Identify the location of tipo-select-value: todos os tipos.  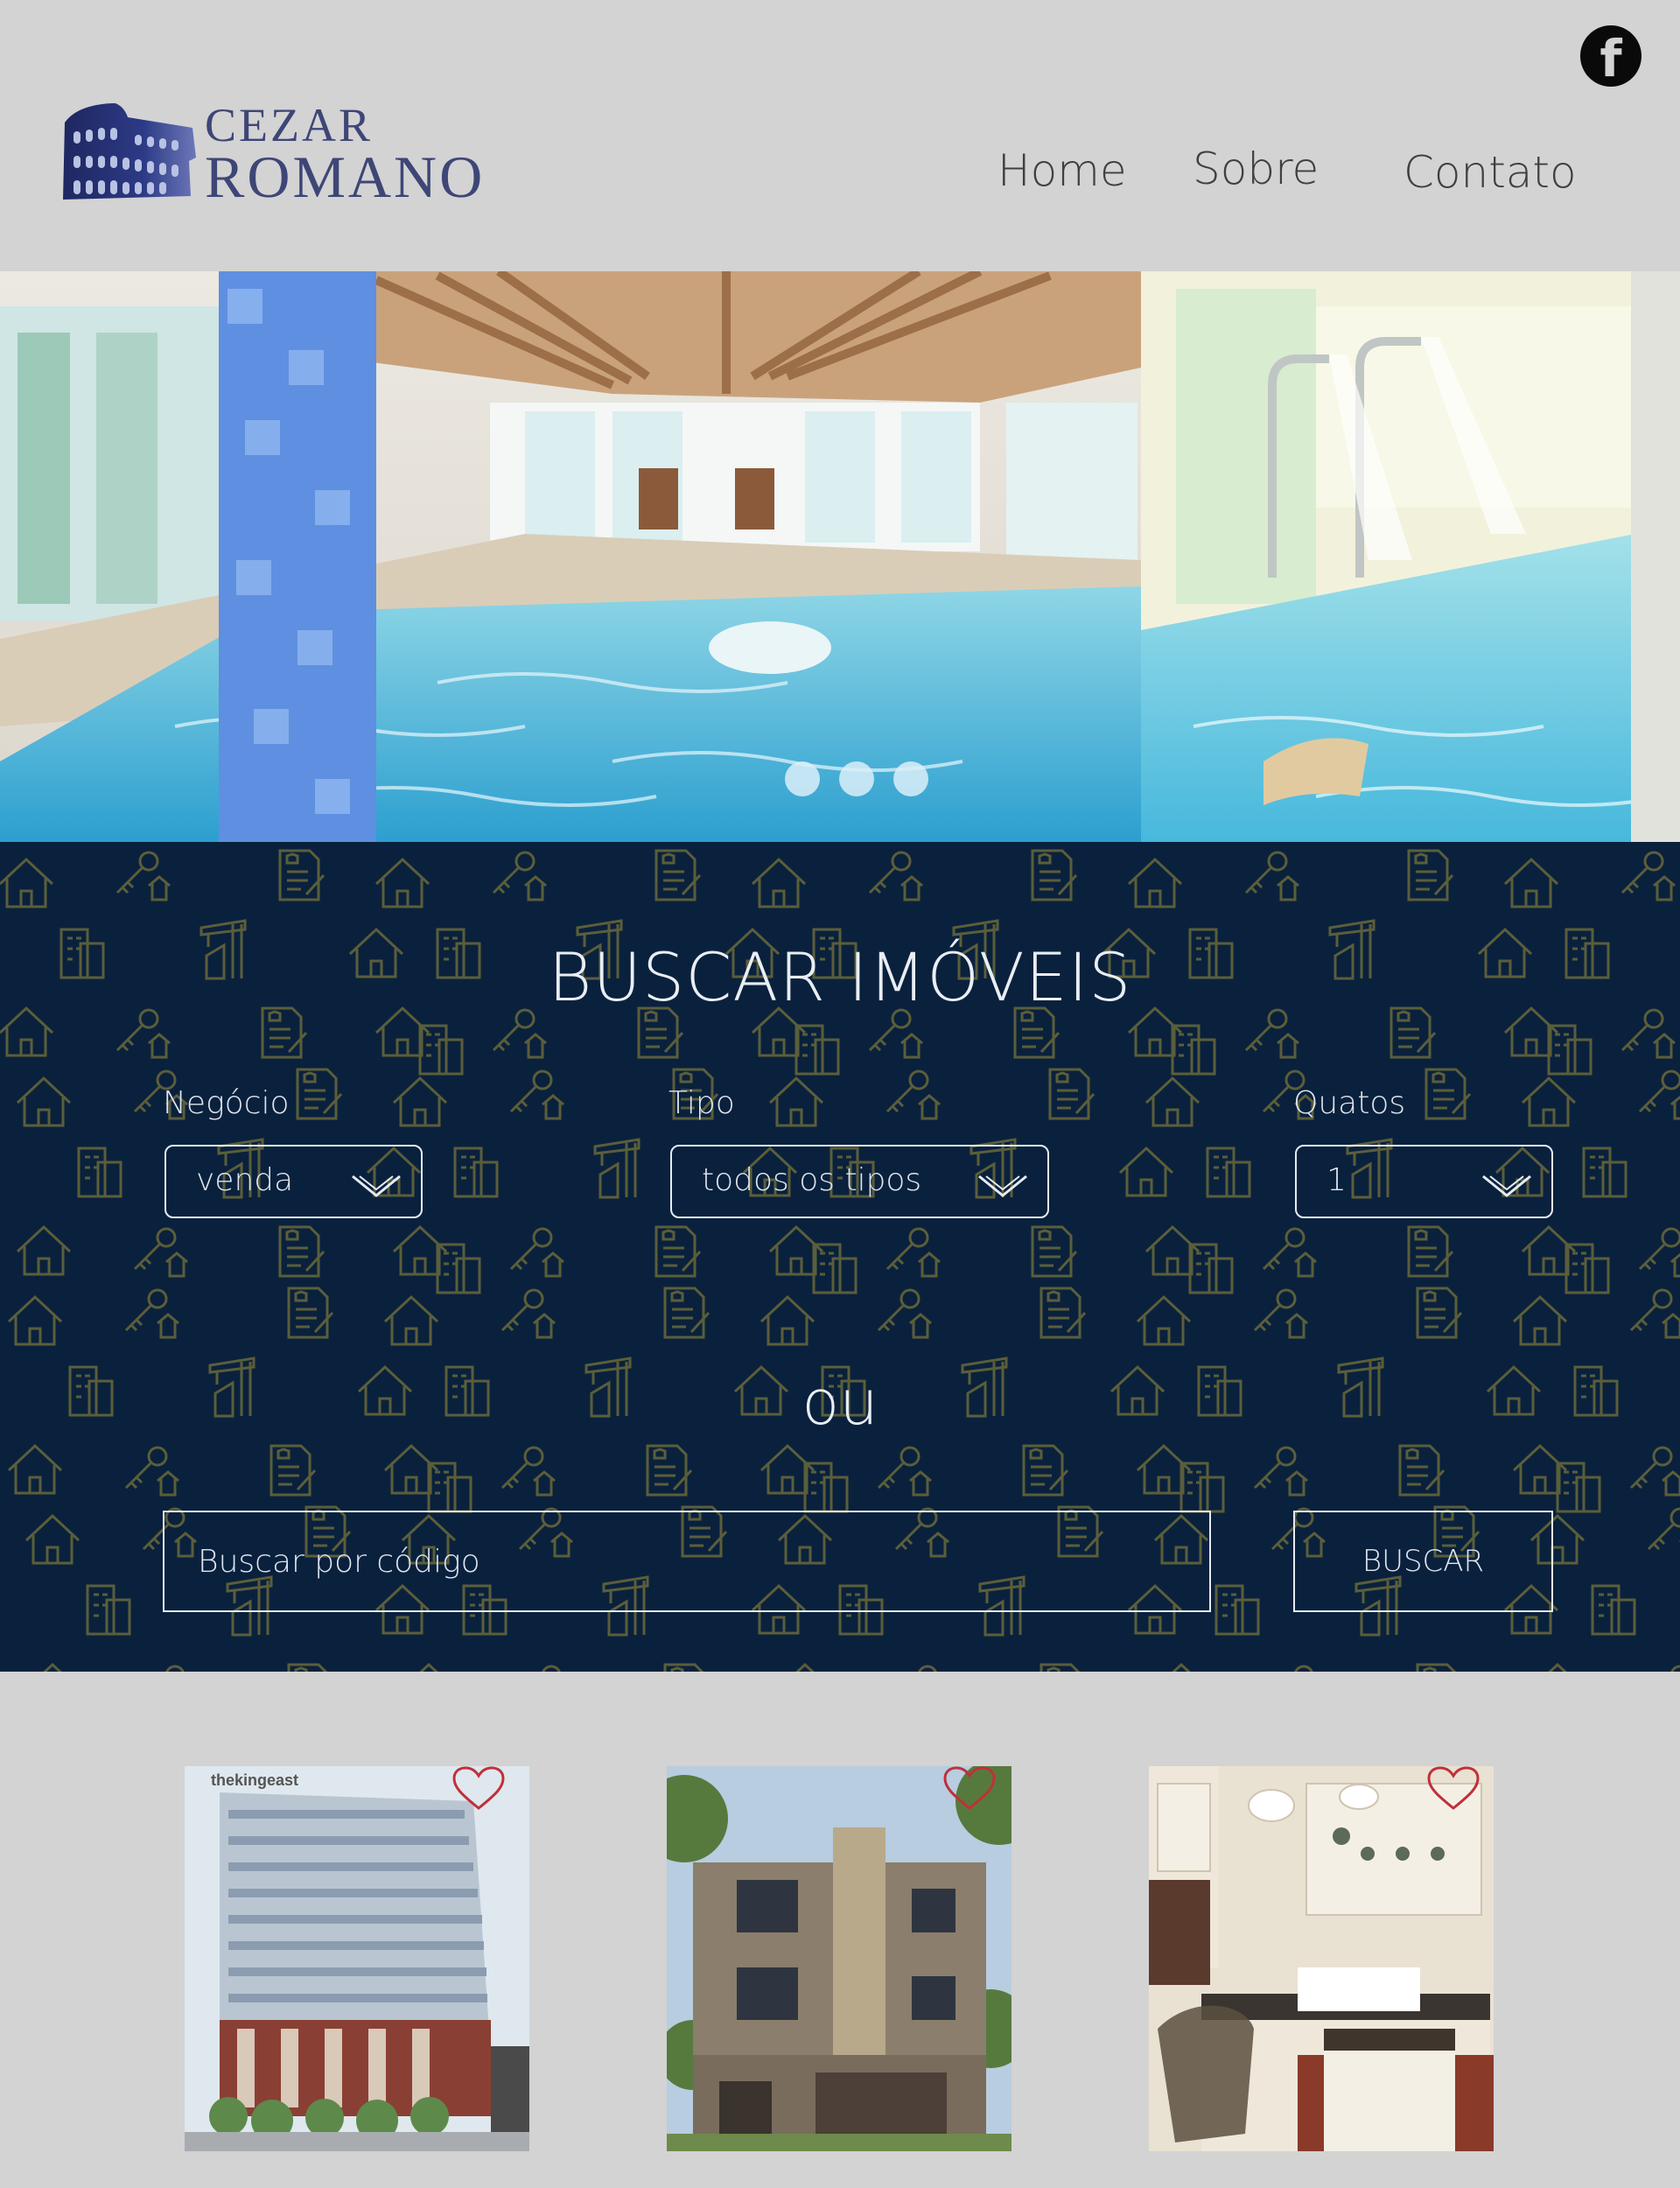
(812, 1180).